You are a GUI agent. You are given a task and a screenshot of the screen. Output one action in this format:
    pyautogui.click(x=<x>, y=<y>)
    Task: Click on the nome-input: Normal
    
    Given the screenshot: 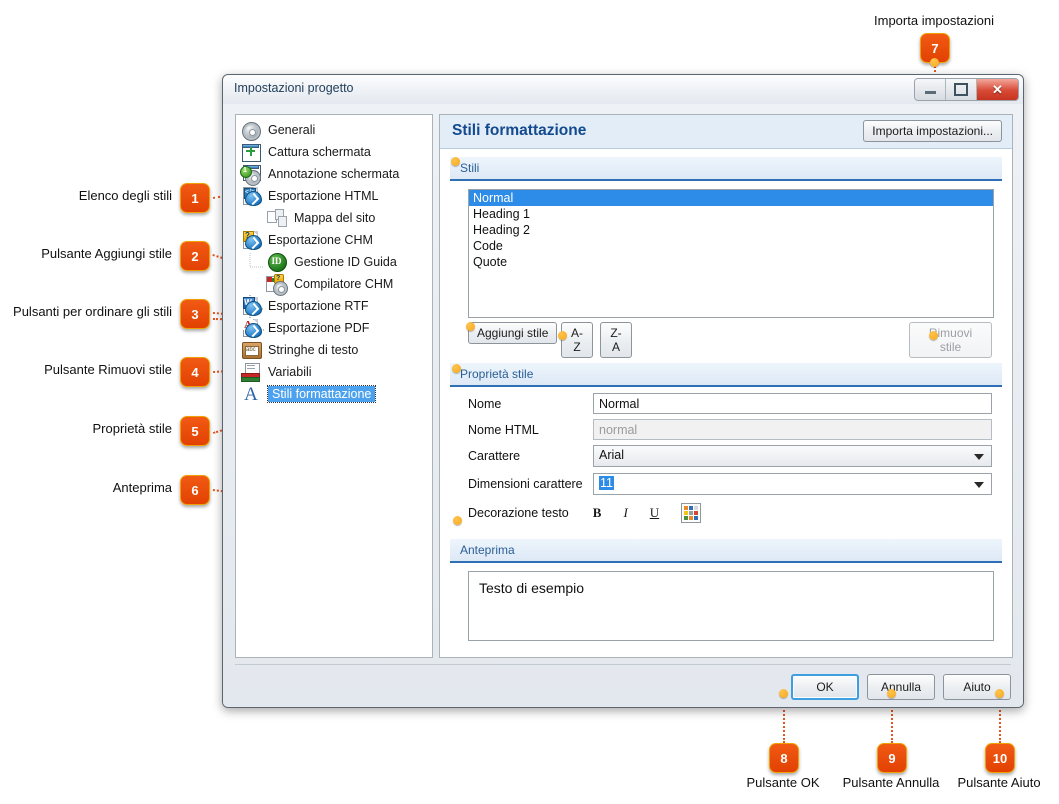 What is the action you would take?
    pyautogui.click(x=792, y=403)
    